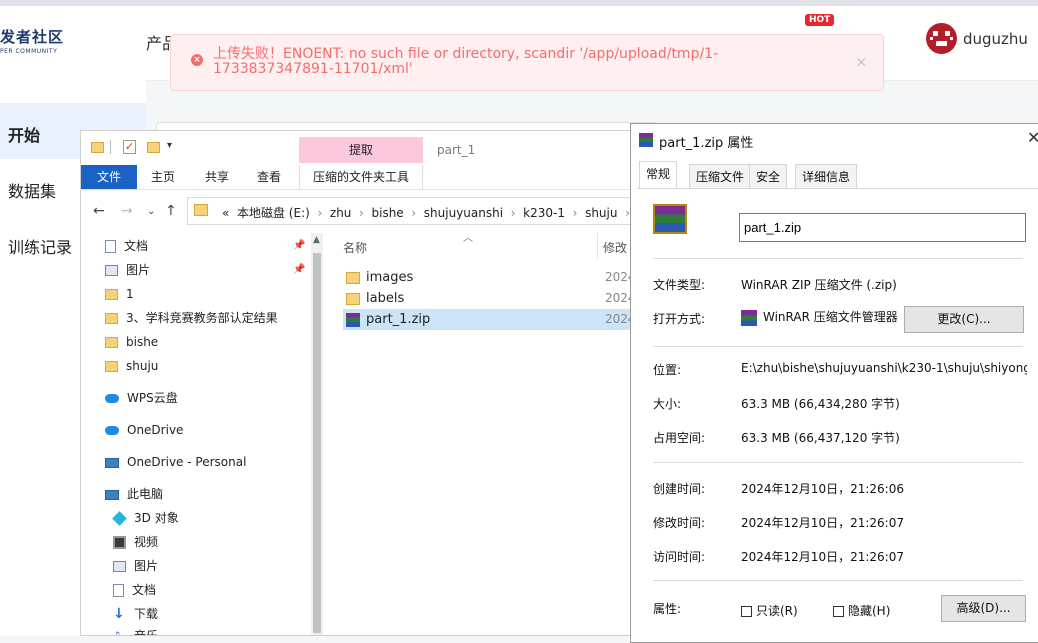 This screenshot has height=643, width=1038. Describe the element at coordinates (151, 211) in the screenshot. I see `recent-chevron-icon: ⌄` at that location.